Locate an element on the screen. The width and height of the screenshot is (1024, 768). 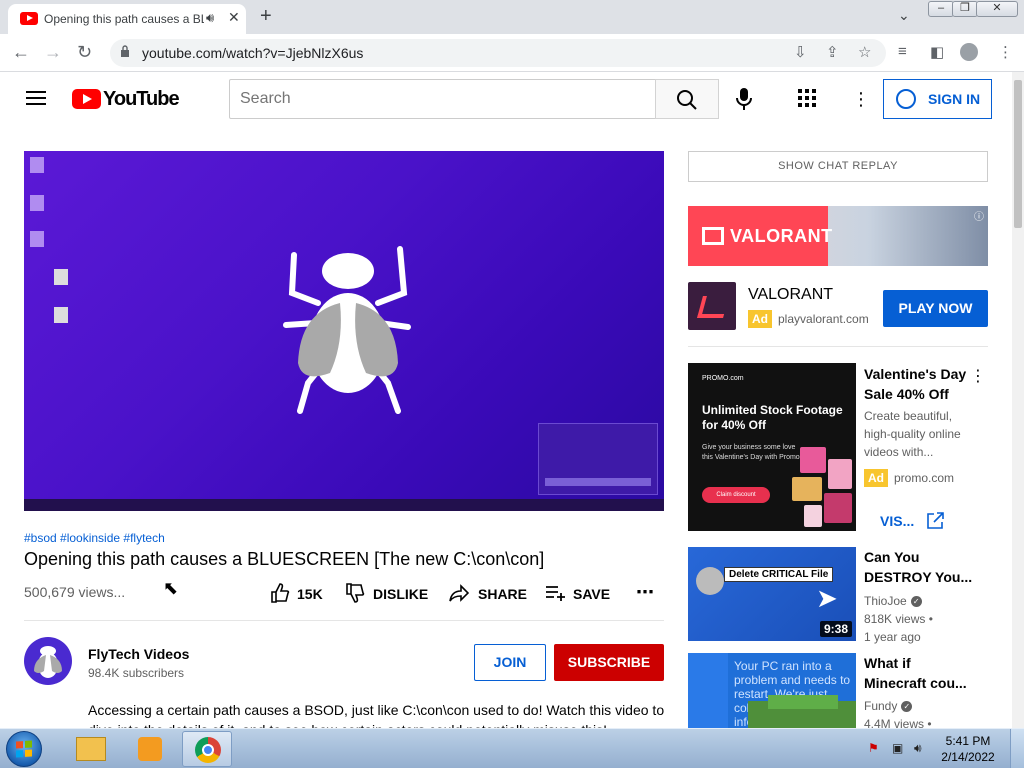
tab-search-chevron-icon: ⌄ is located at coordinates (904, 15).